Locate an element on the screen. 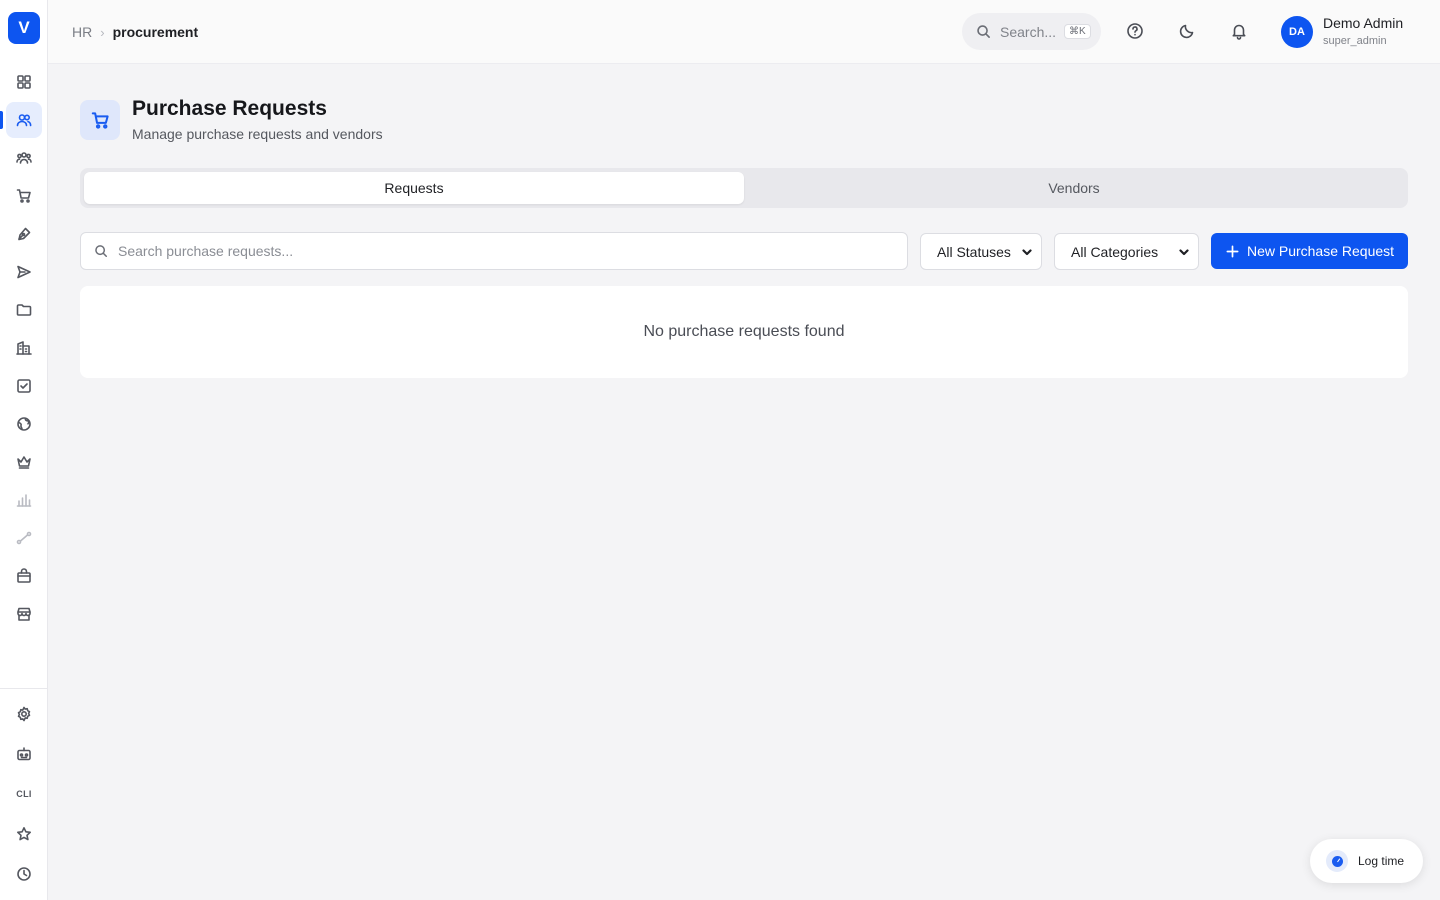  tab-vendors: Vendors is located at coordinates (1074, 188).